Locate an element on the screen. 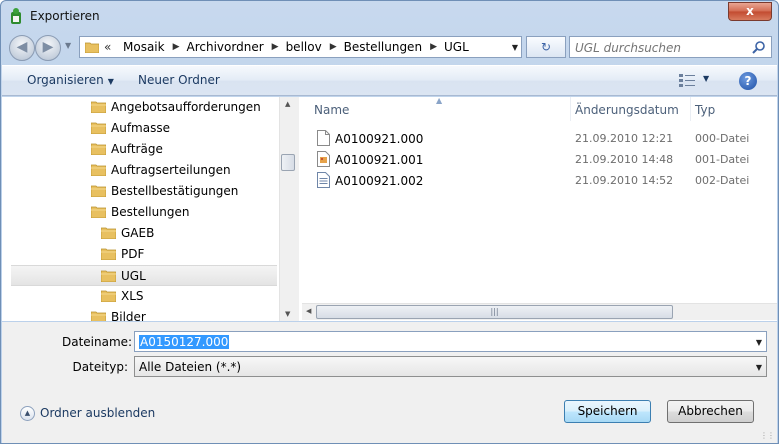  filename-label: Dateiname: is located at coordinates (97, 342).